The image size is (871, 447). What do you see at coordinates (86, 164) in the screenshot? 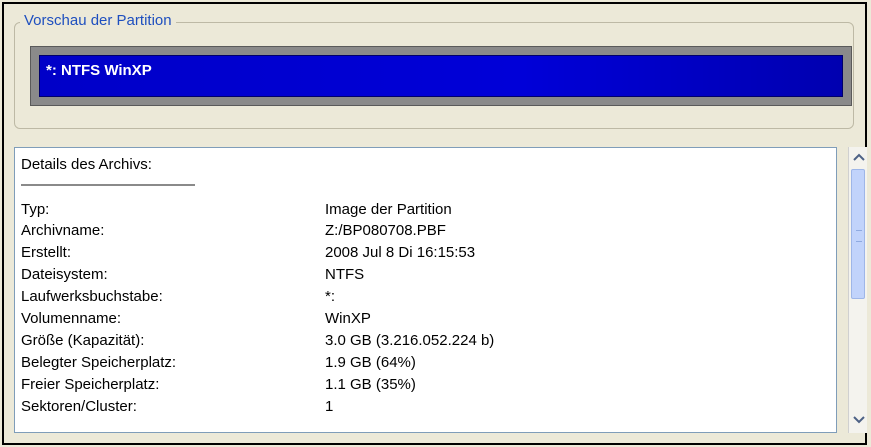
I see `details-heading: Details des Archivs:` at bounding box center [86, 164].